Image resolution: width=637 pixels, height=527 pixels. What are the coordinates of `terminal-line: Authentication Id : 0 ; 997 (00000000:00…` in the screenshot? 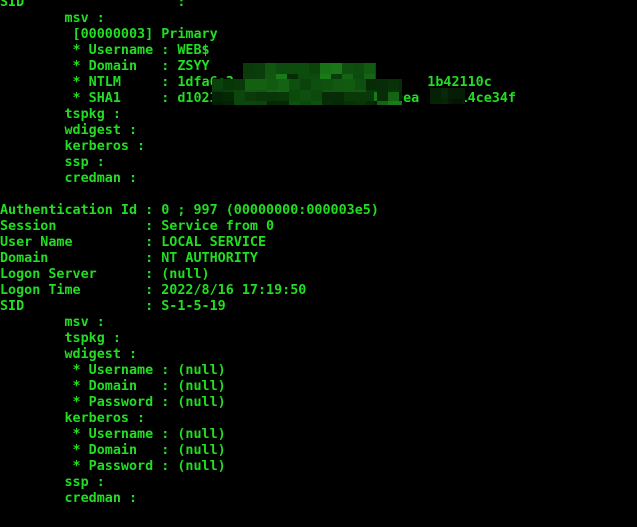 It's located at (189, 210).